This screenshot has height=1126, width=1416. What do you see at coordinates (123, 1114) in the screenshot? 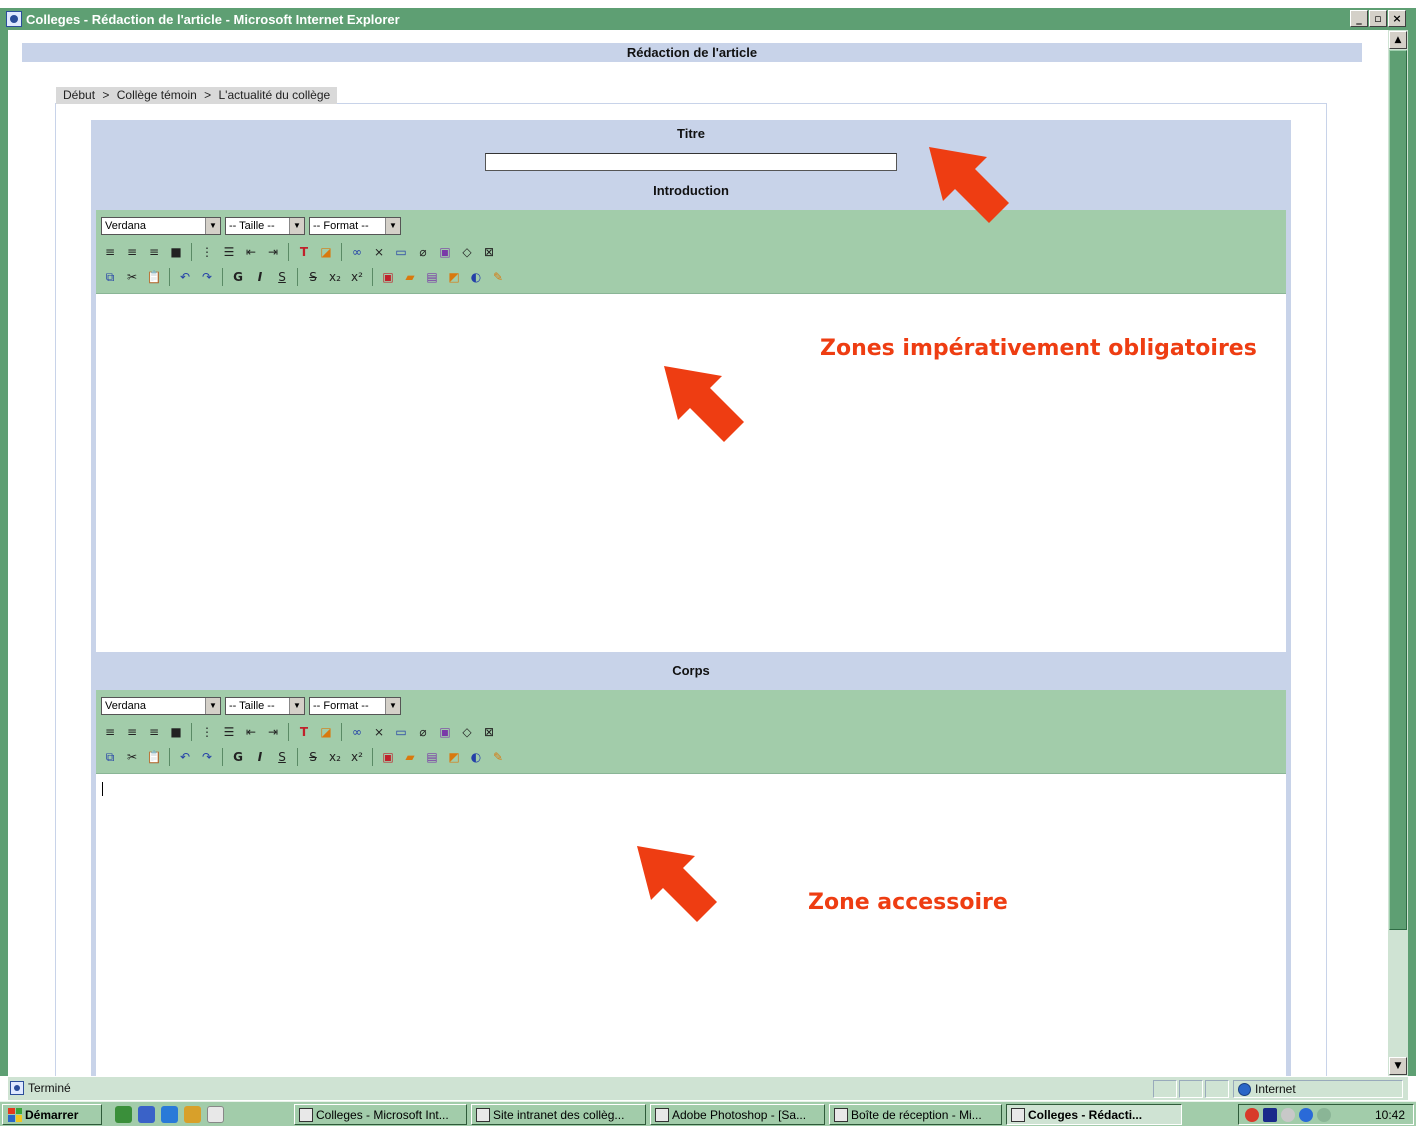
I see `desktop-icon` at bounding box center [123, 1114].